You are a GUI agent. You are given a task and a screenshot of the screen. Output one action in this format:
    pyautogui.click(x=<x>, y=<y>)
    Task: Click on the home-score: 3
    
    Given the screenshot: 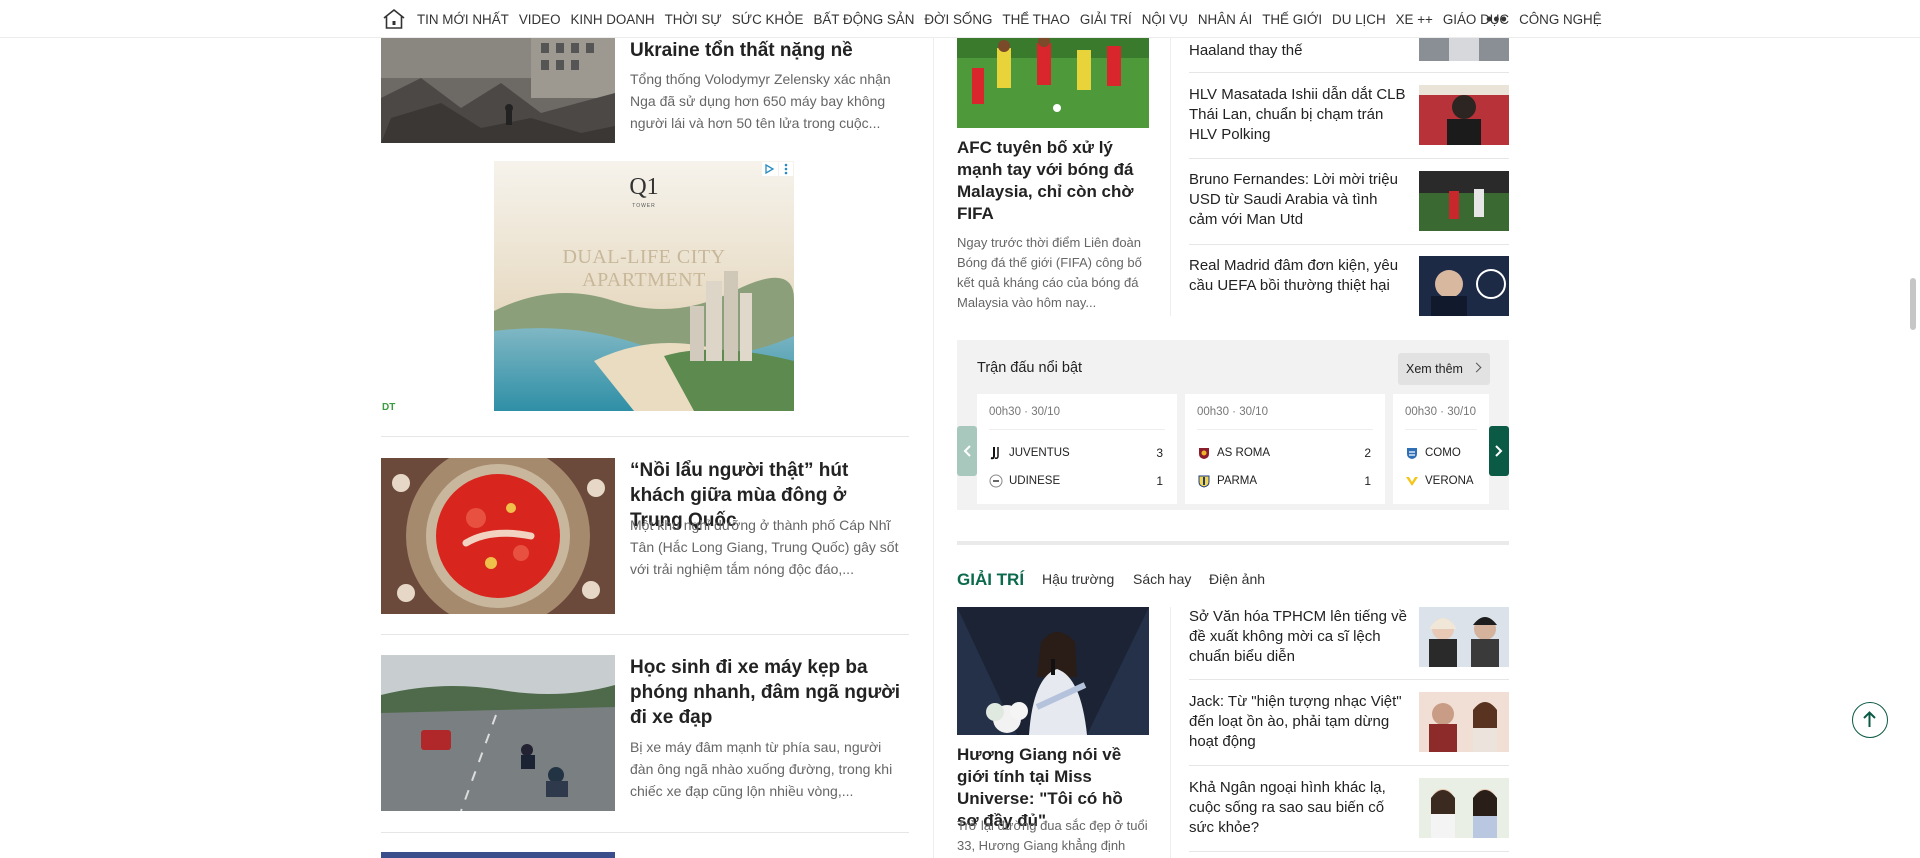 What is the action you would take?
    pyautogui.click(x=1159, y=453)
    